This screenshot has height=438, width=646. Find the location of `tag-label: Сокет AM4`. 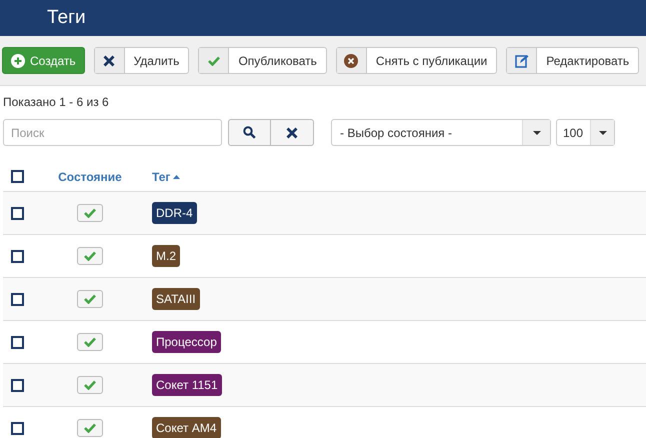

tag-label: Сокет AM4 is located at coordinates (186, 427).